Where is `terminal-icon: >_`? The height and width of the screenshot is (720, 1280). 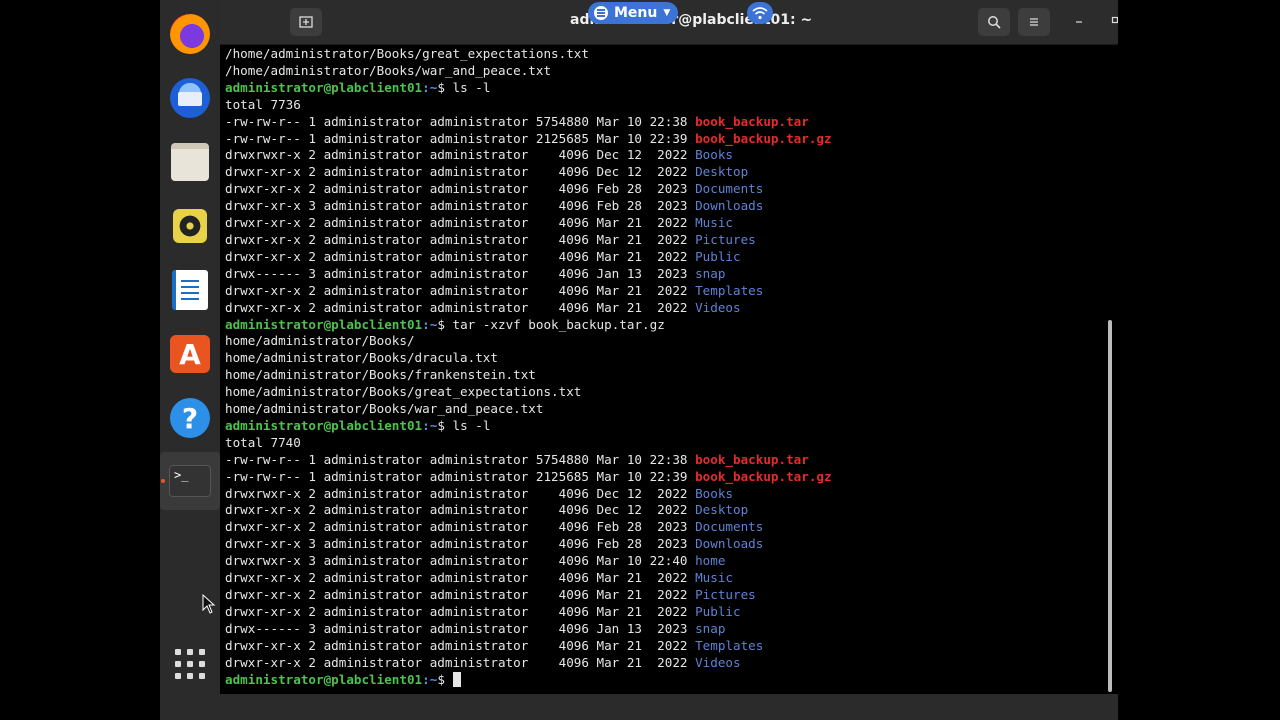 terminal-icon: >_ is located at coordinates (190, 481).